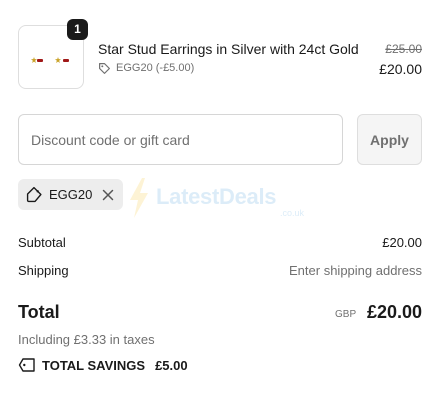 This screenshot has width=432, height=399. What do you see at coordinates (155, 68) in the screenshot?
I see `line-discount-label: EGG20 (-£5.00)` at bounding box center [155, 68].